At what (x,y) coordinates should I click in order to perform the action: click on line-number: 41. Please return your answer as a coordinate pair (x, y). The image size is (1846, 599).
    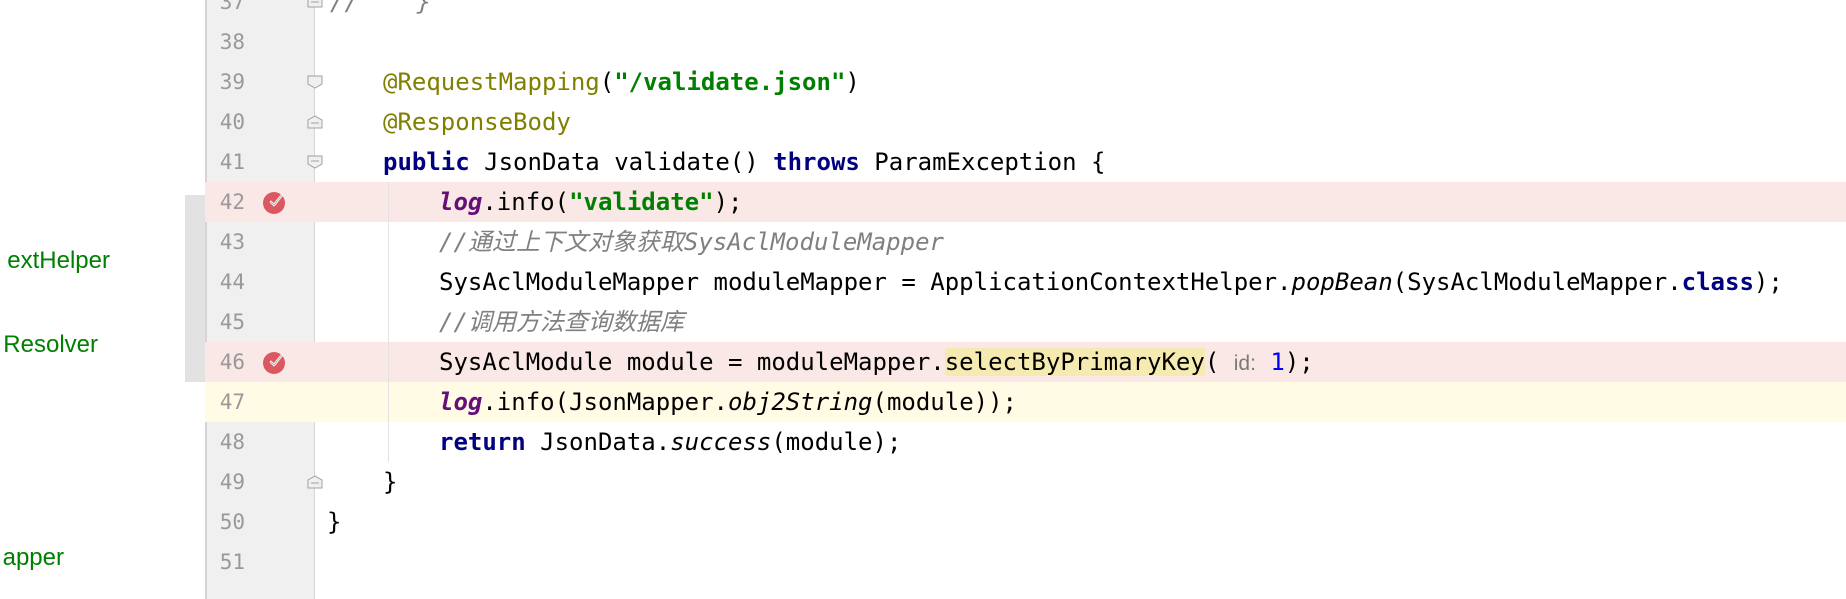
    Looking at the image, I should click on (225, 162).